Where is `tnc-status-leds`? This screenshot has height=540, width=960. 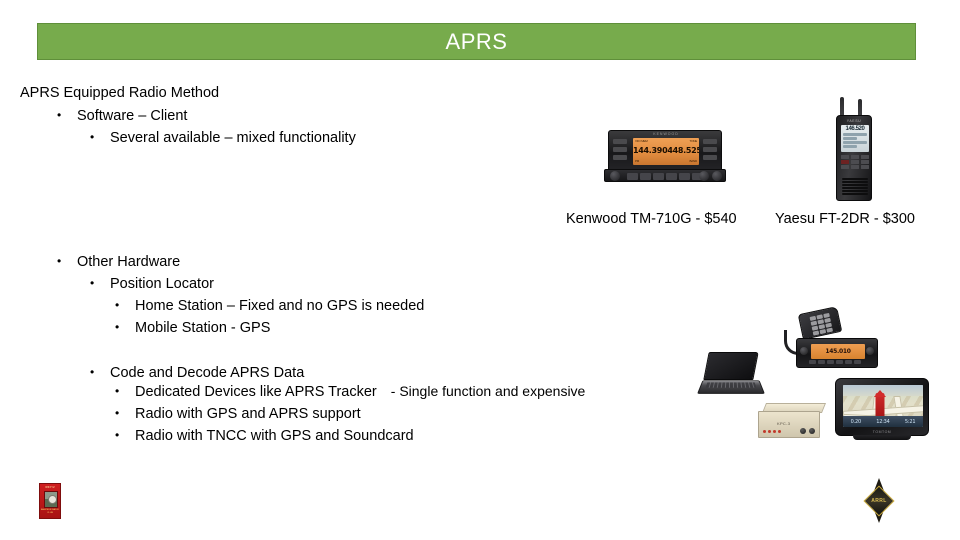
tnc-status-leds is located at coordinates (772, 431).